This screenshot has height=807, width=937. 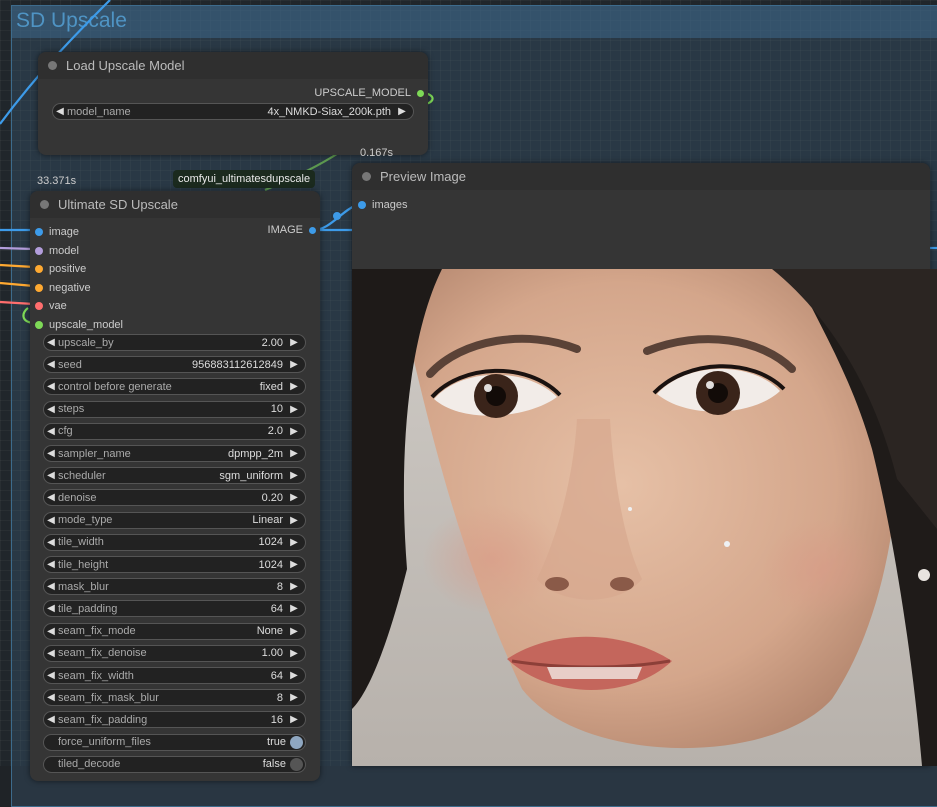 What do you see at coordinates (57, 251) in the screenshot?
I see `input-model: model` at bounding box center [57, 251].